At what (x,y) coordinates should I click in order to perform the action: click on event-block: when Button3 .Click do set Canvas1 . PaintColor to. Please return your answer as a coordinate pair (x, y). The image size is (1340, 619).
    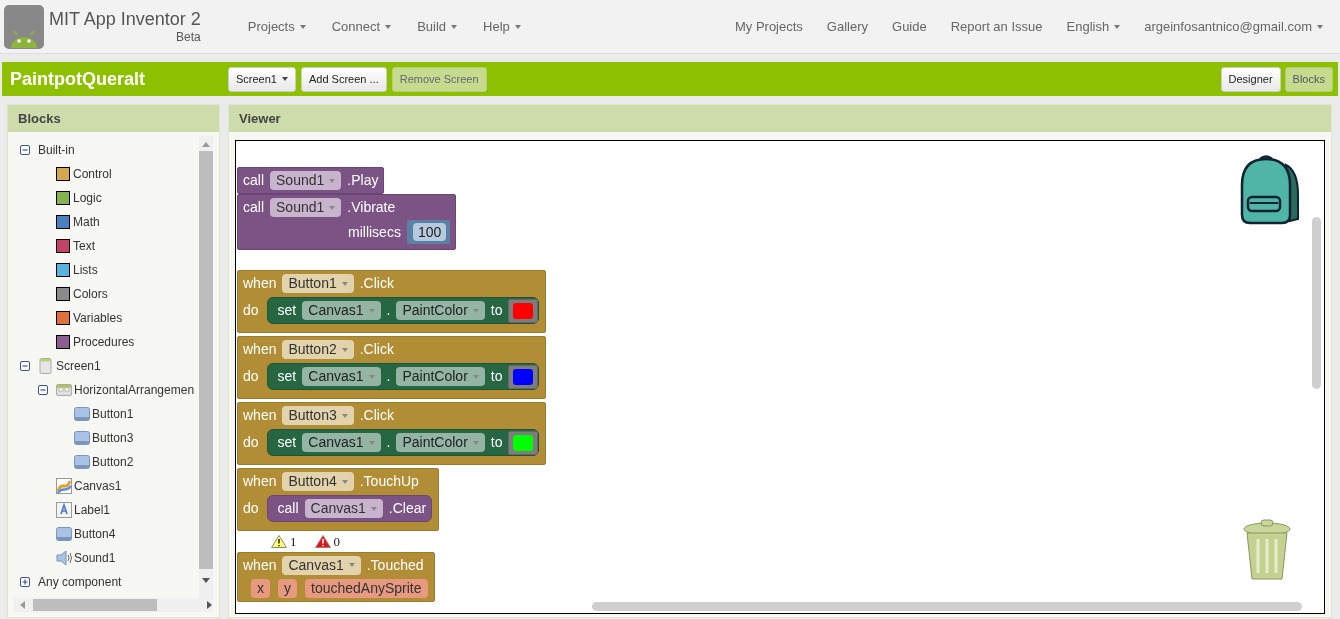
    Looking at the image, I should click on (392, 433).